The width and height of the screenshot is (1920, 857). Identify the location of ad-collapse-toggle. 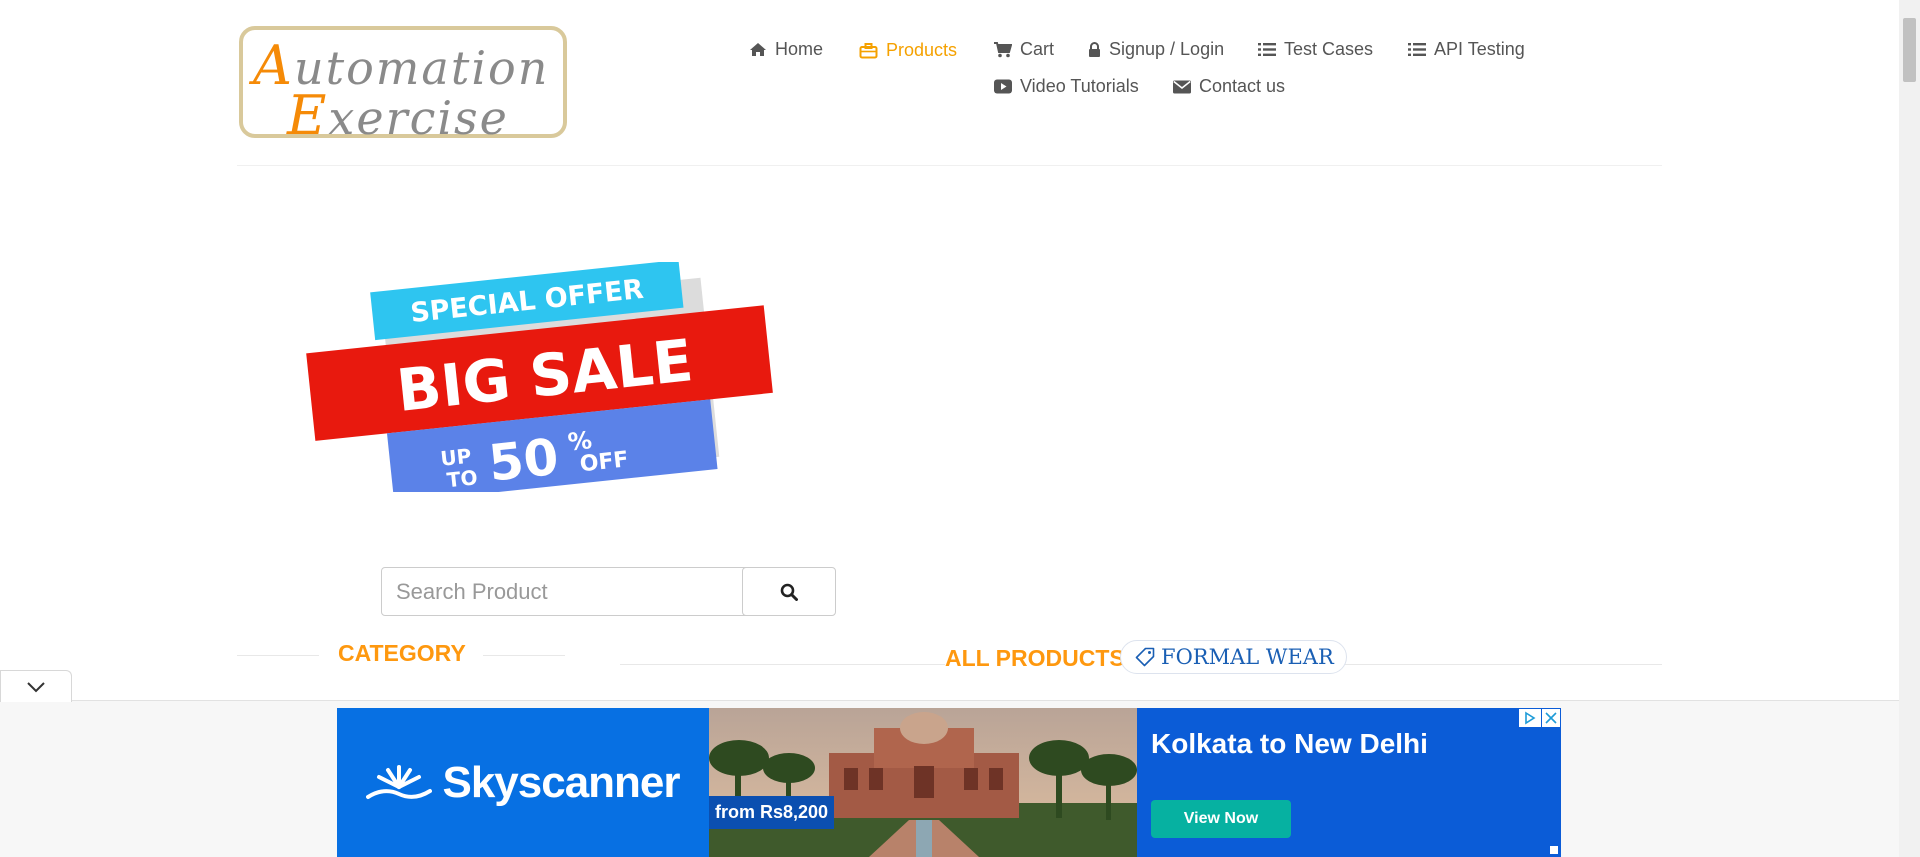
(36, 686).